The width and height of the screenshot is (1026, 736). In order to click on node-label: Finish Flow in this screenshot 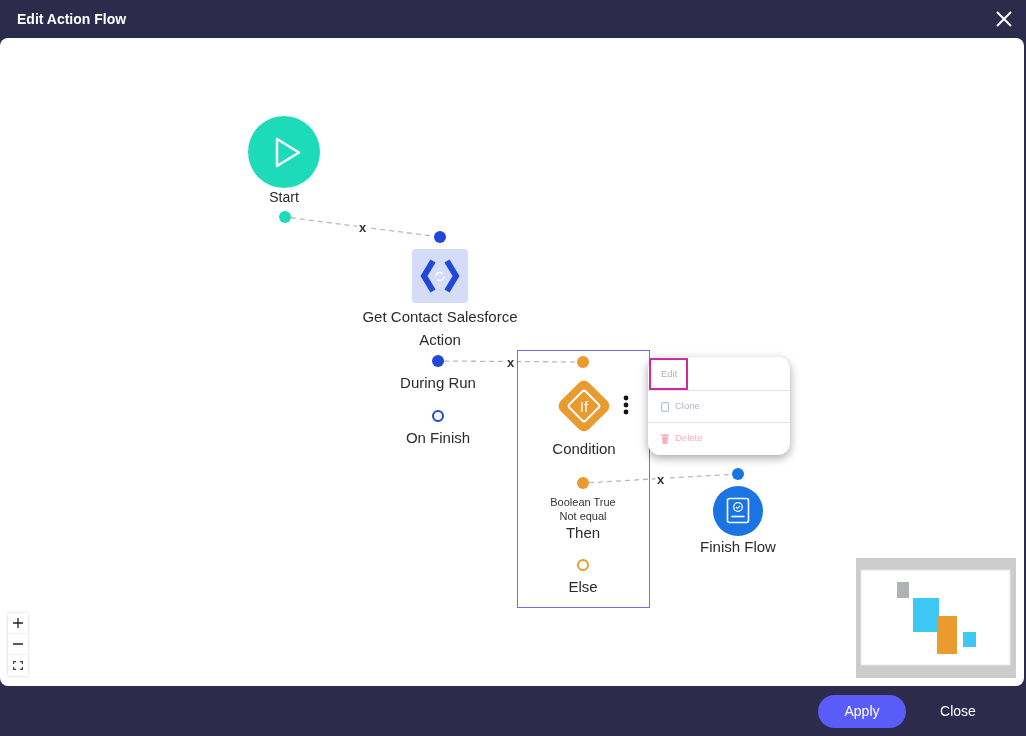, I will do `click(738, 547)`.